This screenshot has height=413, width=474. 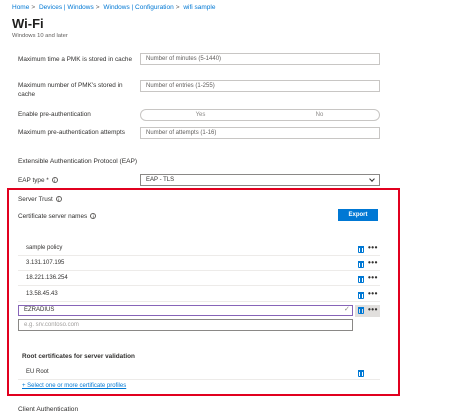 What do you see at coordinates (57, 216) in the screenshot?
I see `cert-server-names-label: Certificate server names i` at bounding box center [57, 216].